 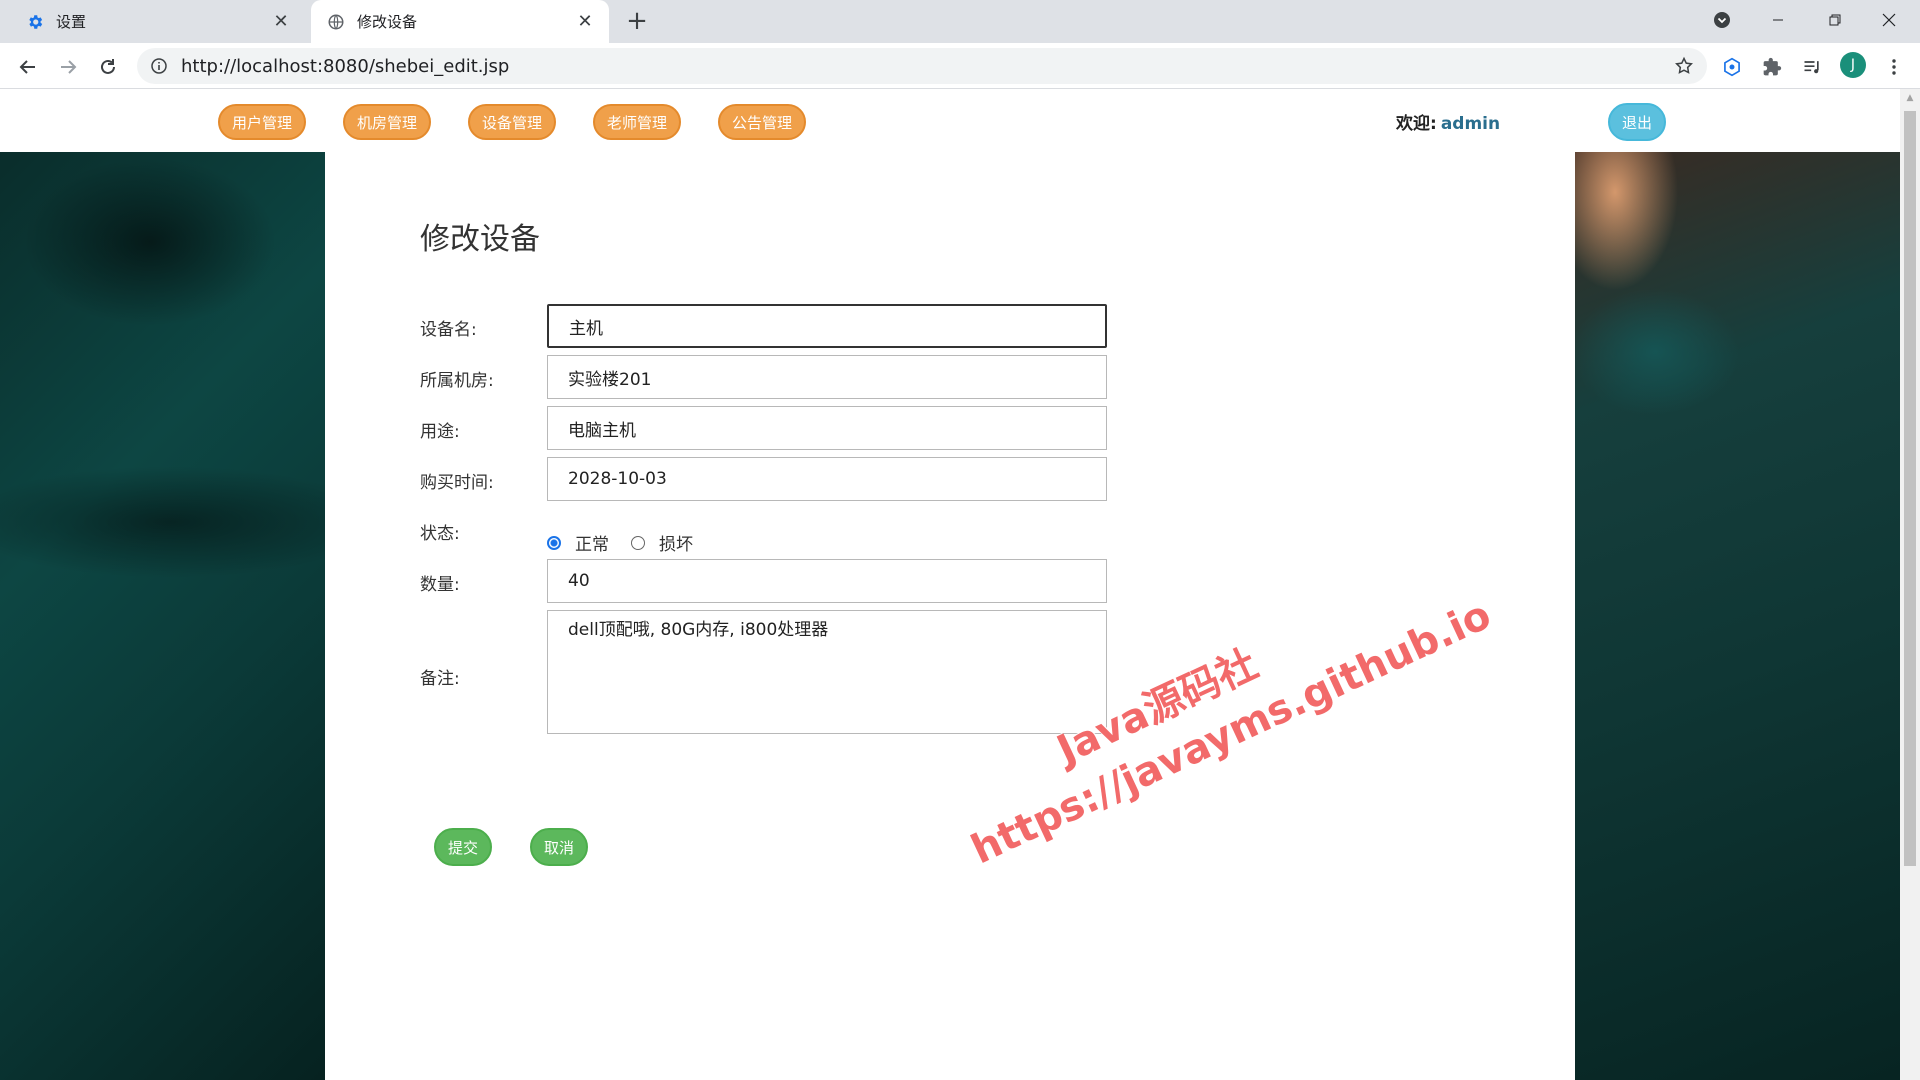 I want to click on info-icon, so click(x=159, y=66).